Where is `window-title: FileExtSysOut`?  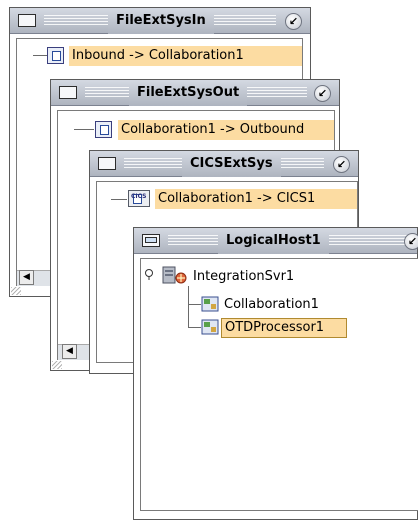
window-title: FileExtSysOut is located at coordinates (188, 93).